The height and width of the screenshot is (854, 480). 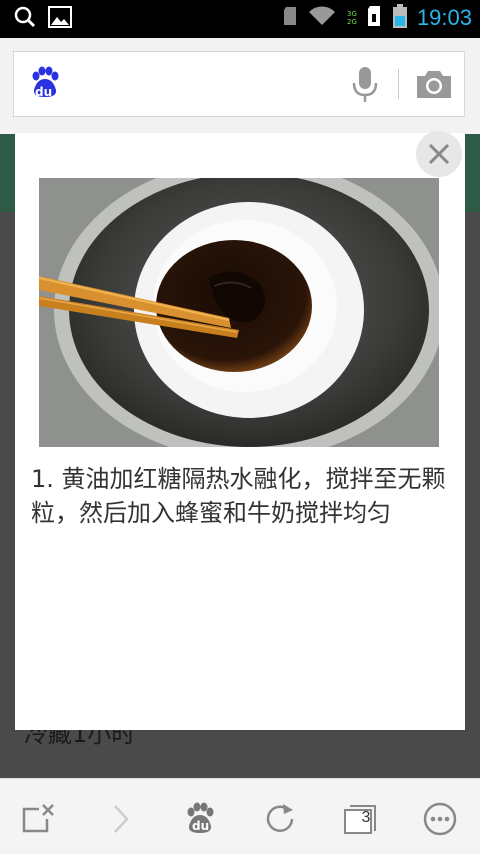 I want to click on status-right-icons: 3G 2G 19:03, so click(x=377, y=18).